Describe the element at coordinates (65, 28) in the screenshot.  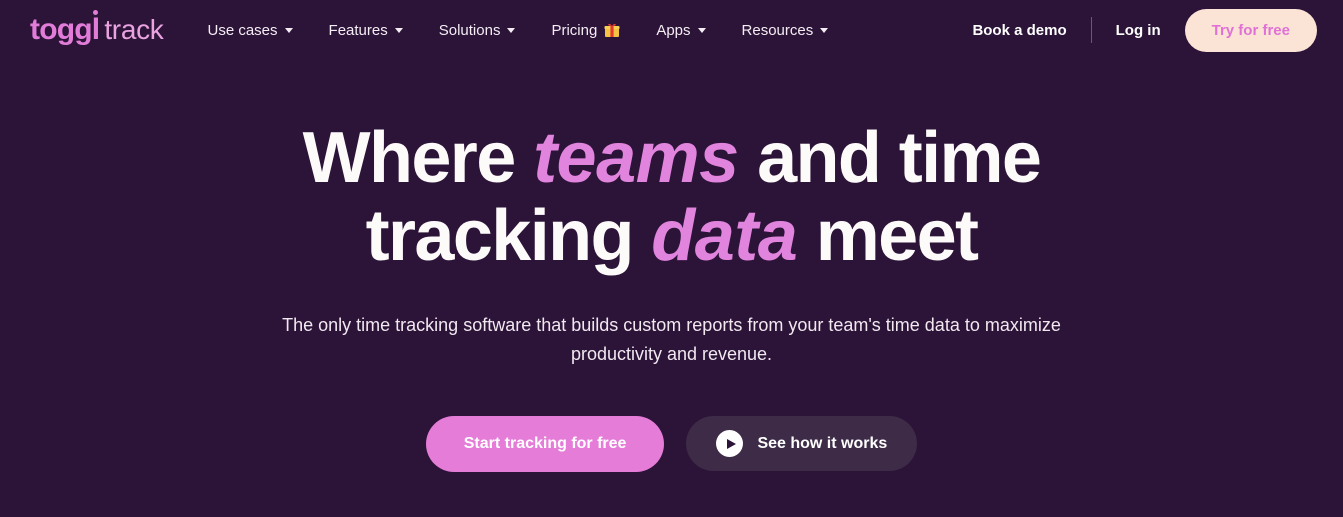
I see `logo-toggl-text: toggl` at that location.